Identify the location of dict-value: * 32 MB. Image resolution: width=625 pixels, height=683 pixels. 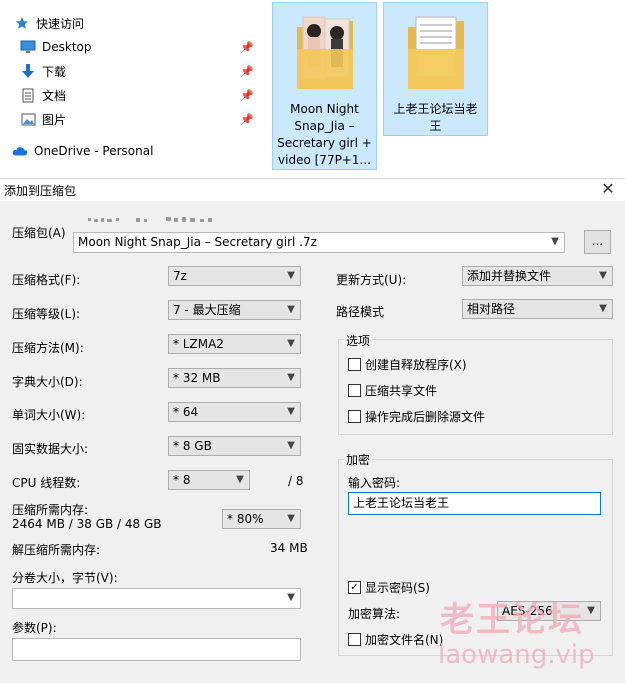
(197, 378).